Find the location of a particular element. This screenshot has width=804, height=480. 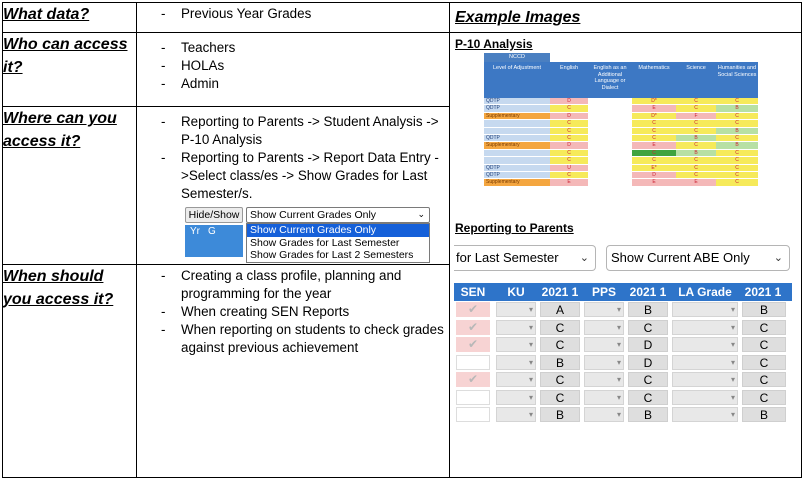

rtp-rows: ✔ABB✔CCC✔CDCBDC✔CCCCCCBBB is located at coordinates (623, 362).